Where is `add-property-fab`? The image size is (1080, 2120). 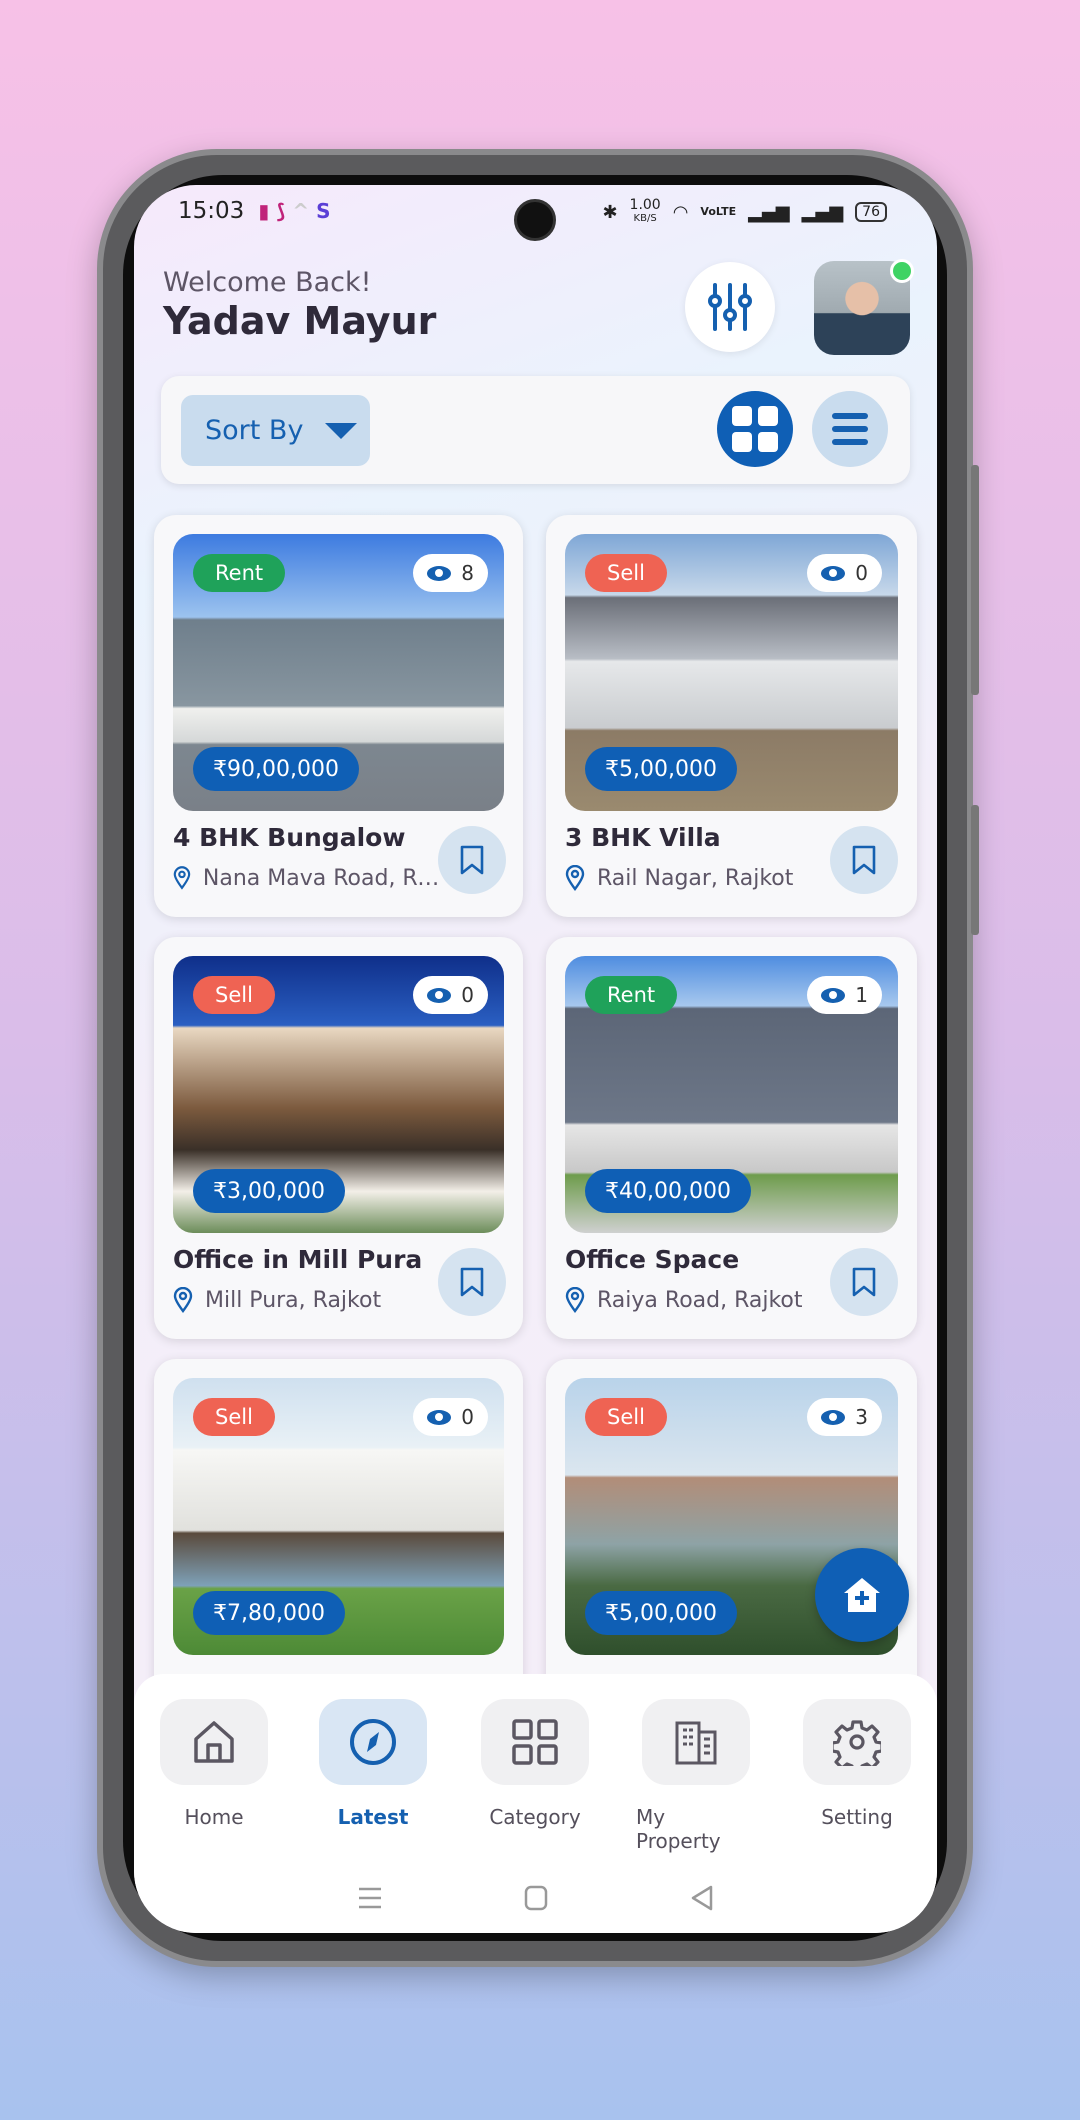 add-property-fab is located at coordinates (862, 1595).